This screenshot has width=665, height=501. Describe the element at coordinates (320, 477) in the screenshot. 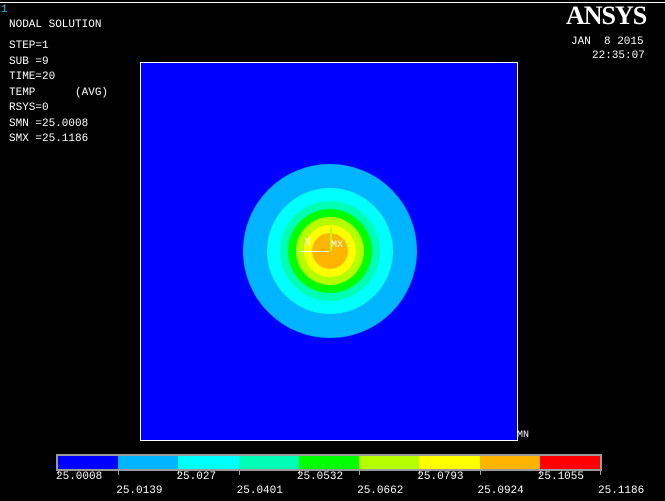

I see `legend-value: 25.0532` at that location.